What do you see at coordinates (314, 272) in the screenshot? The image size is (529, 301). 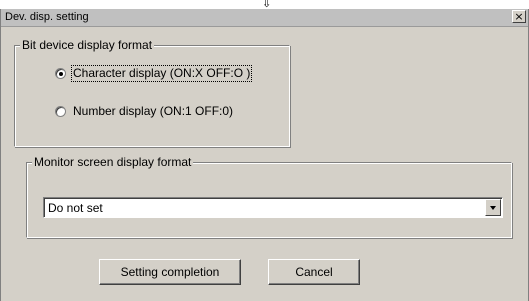 I see `cancel-button: Cancel` at bounding box center [314, 272].